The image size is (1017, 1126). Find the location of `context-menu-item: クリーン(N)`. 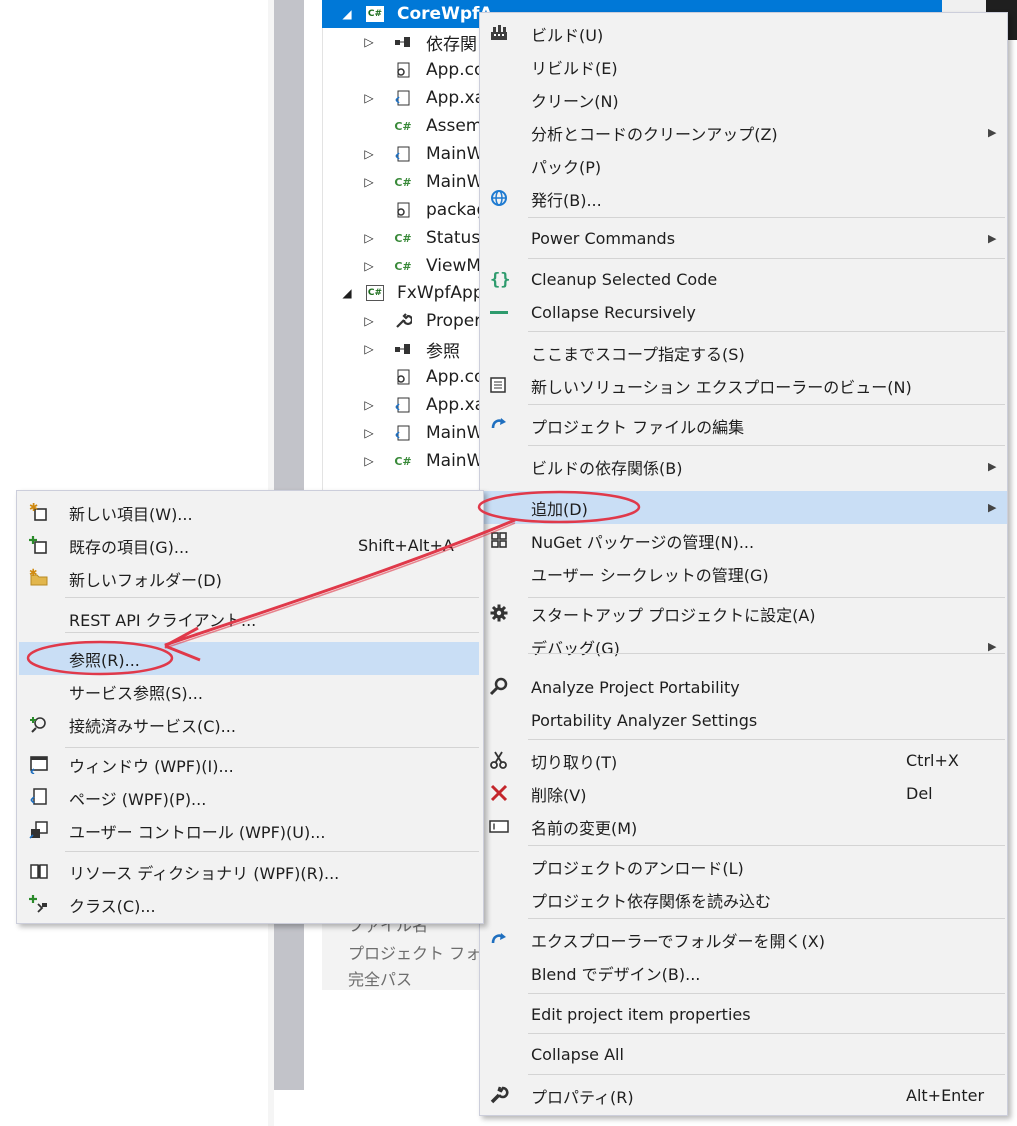

context-menu-item: クリーン(N) is located at coordinates (743, 99).